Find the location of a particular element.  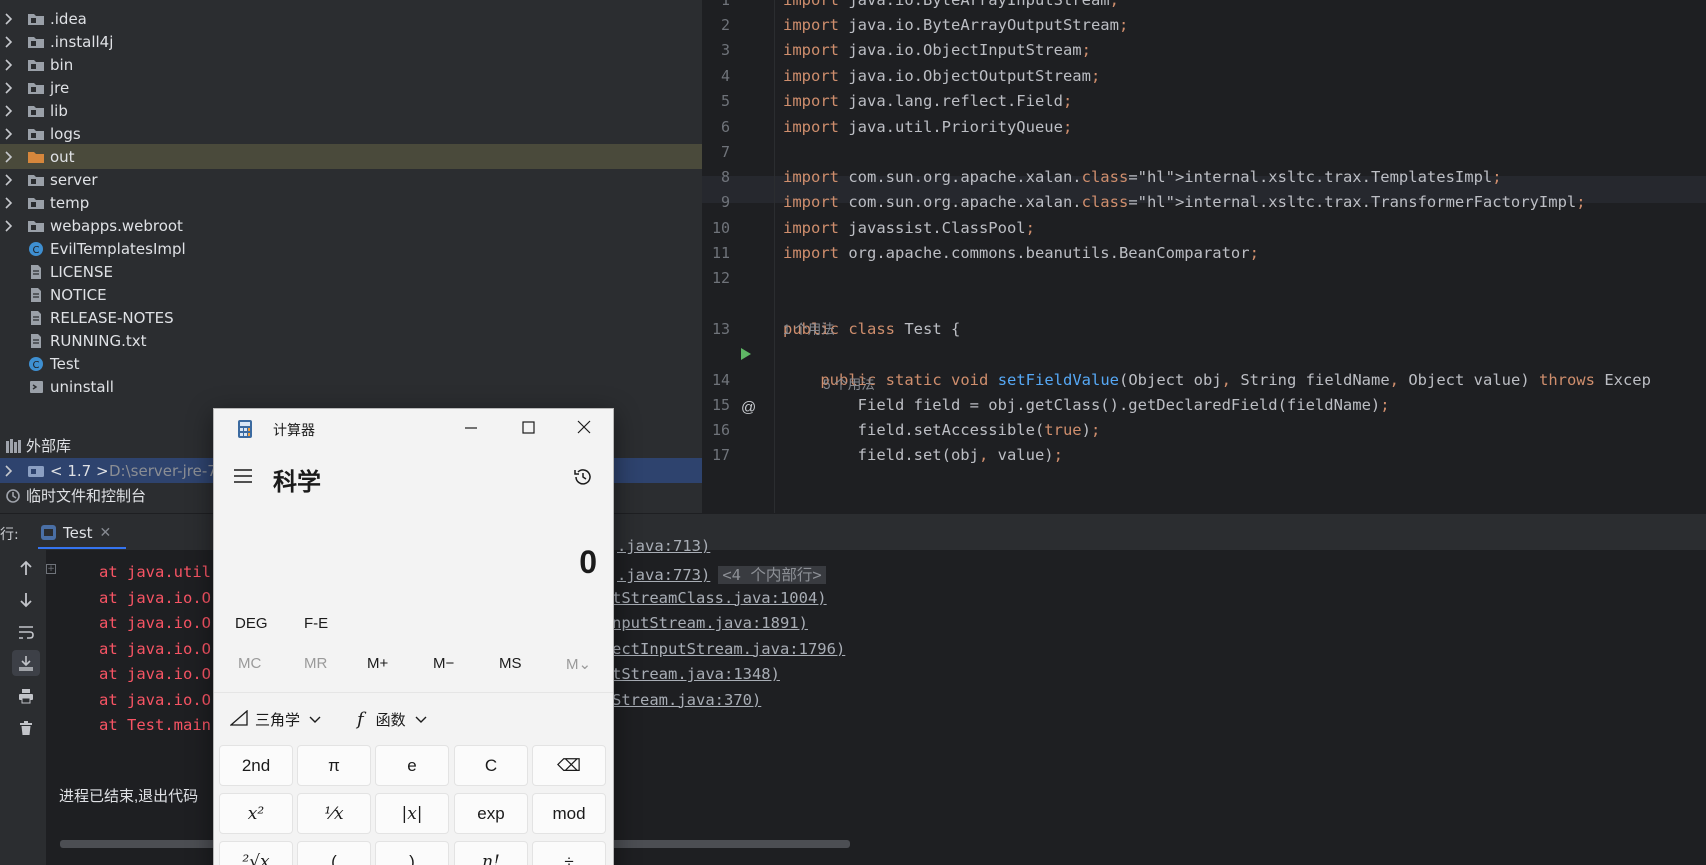

close-paren-key: ) is located at coordinates (412, 853).